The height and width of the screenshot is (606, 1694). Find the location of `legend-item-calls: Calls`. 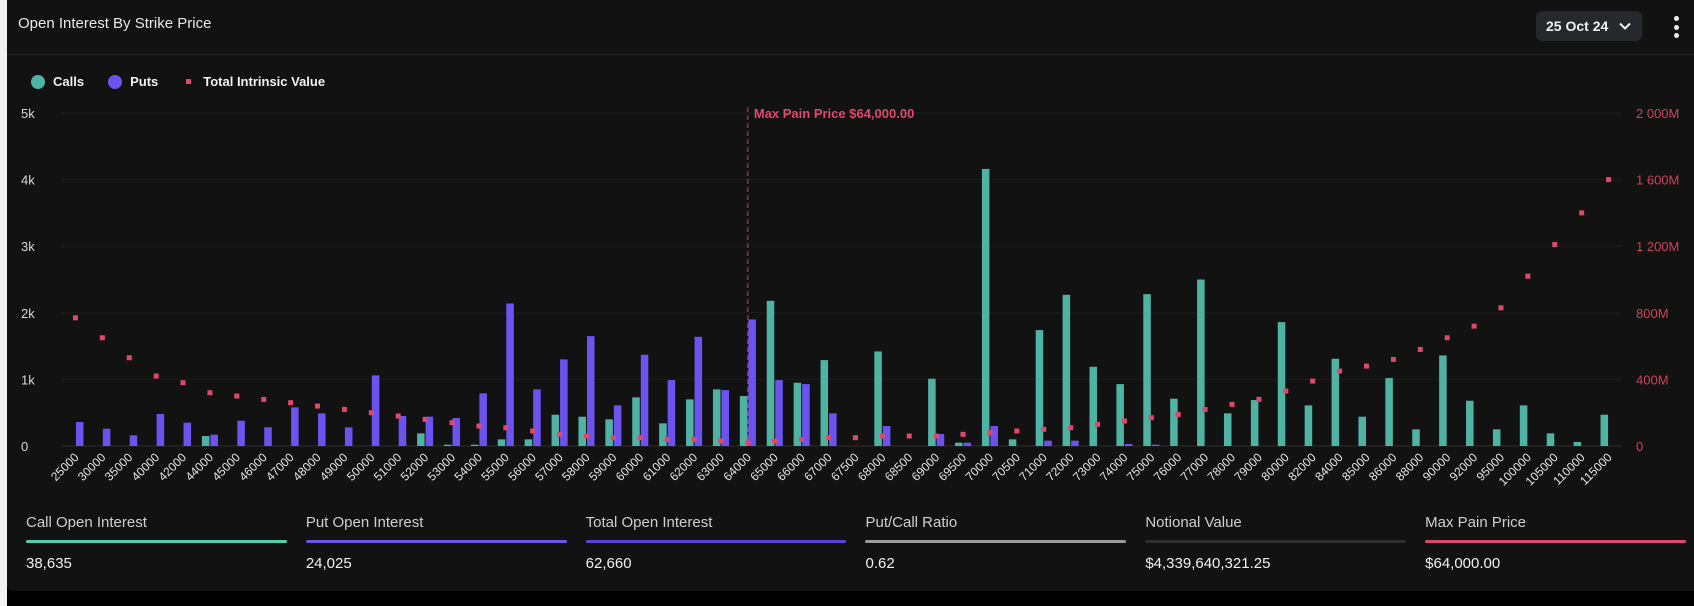

legend-item-calls: Calls is located at coordinates (57, 81).